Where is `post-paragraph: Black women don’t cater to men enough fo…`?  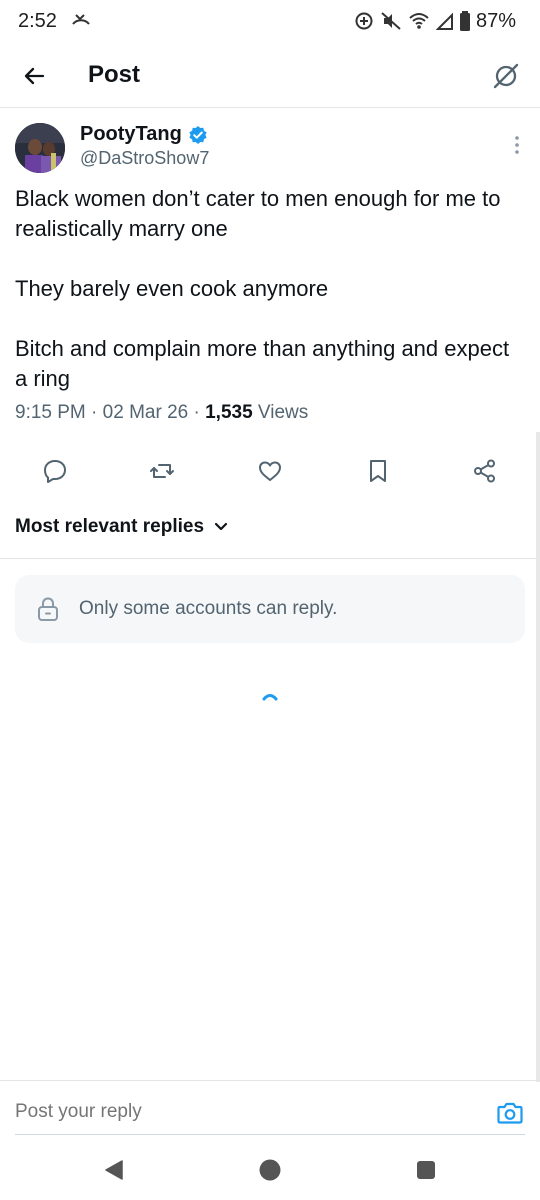 post-paragraph: Black women don’t cater to men enough fo… is located at coordinates (258, 213).